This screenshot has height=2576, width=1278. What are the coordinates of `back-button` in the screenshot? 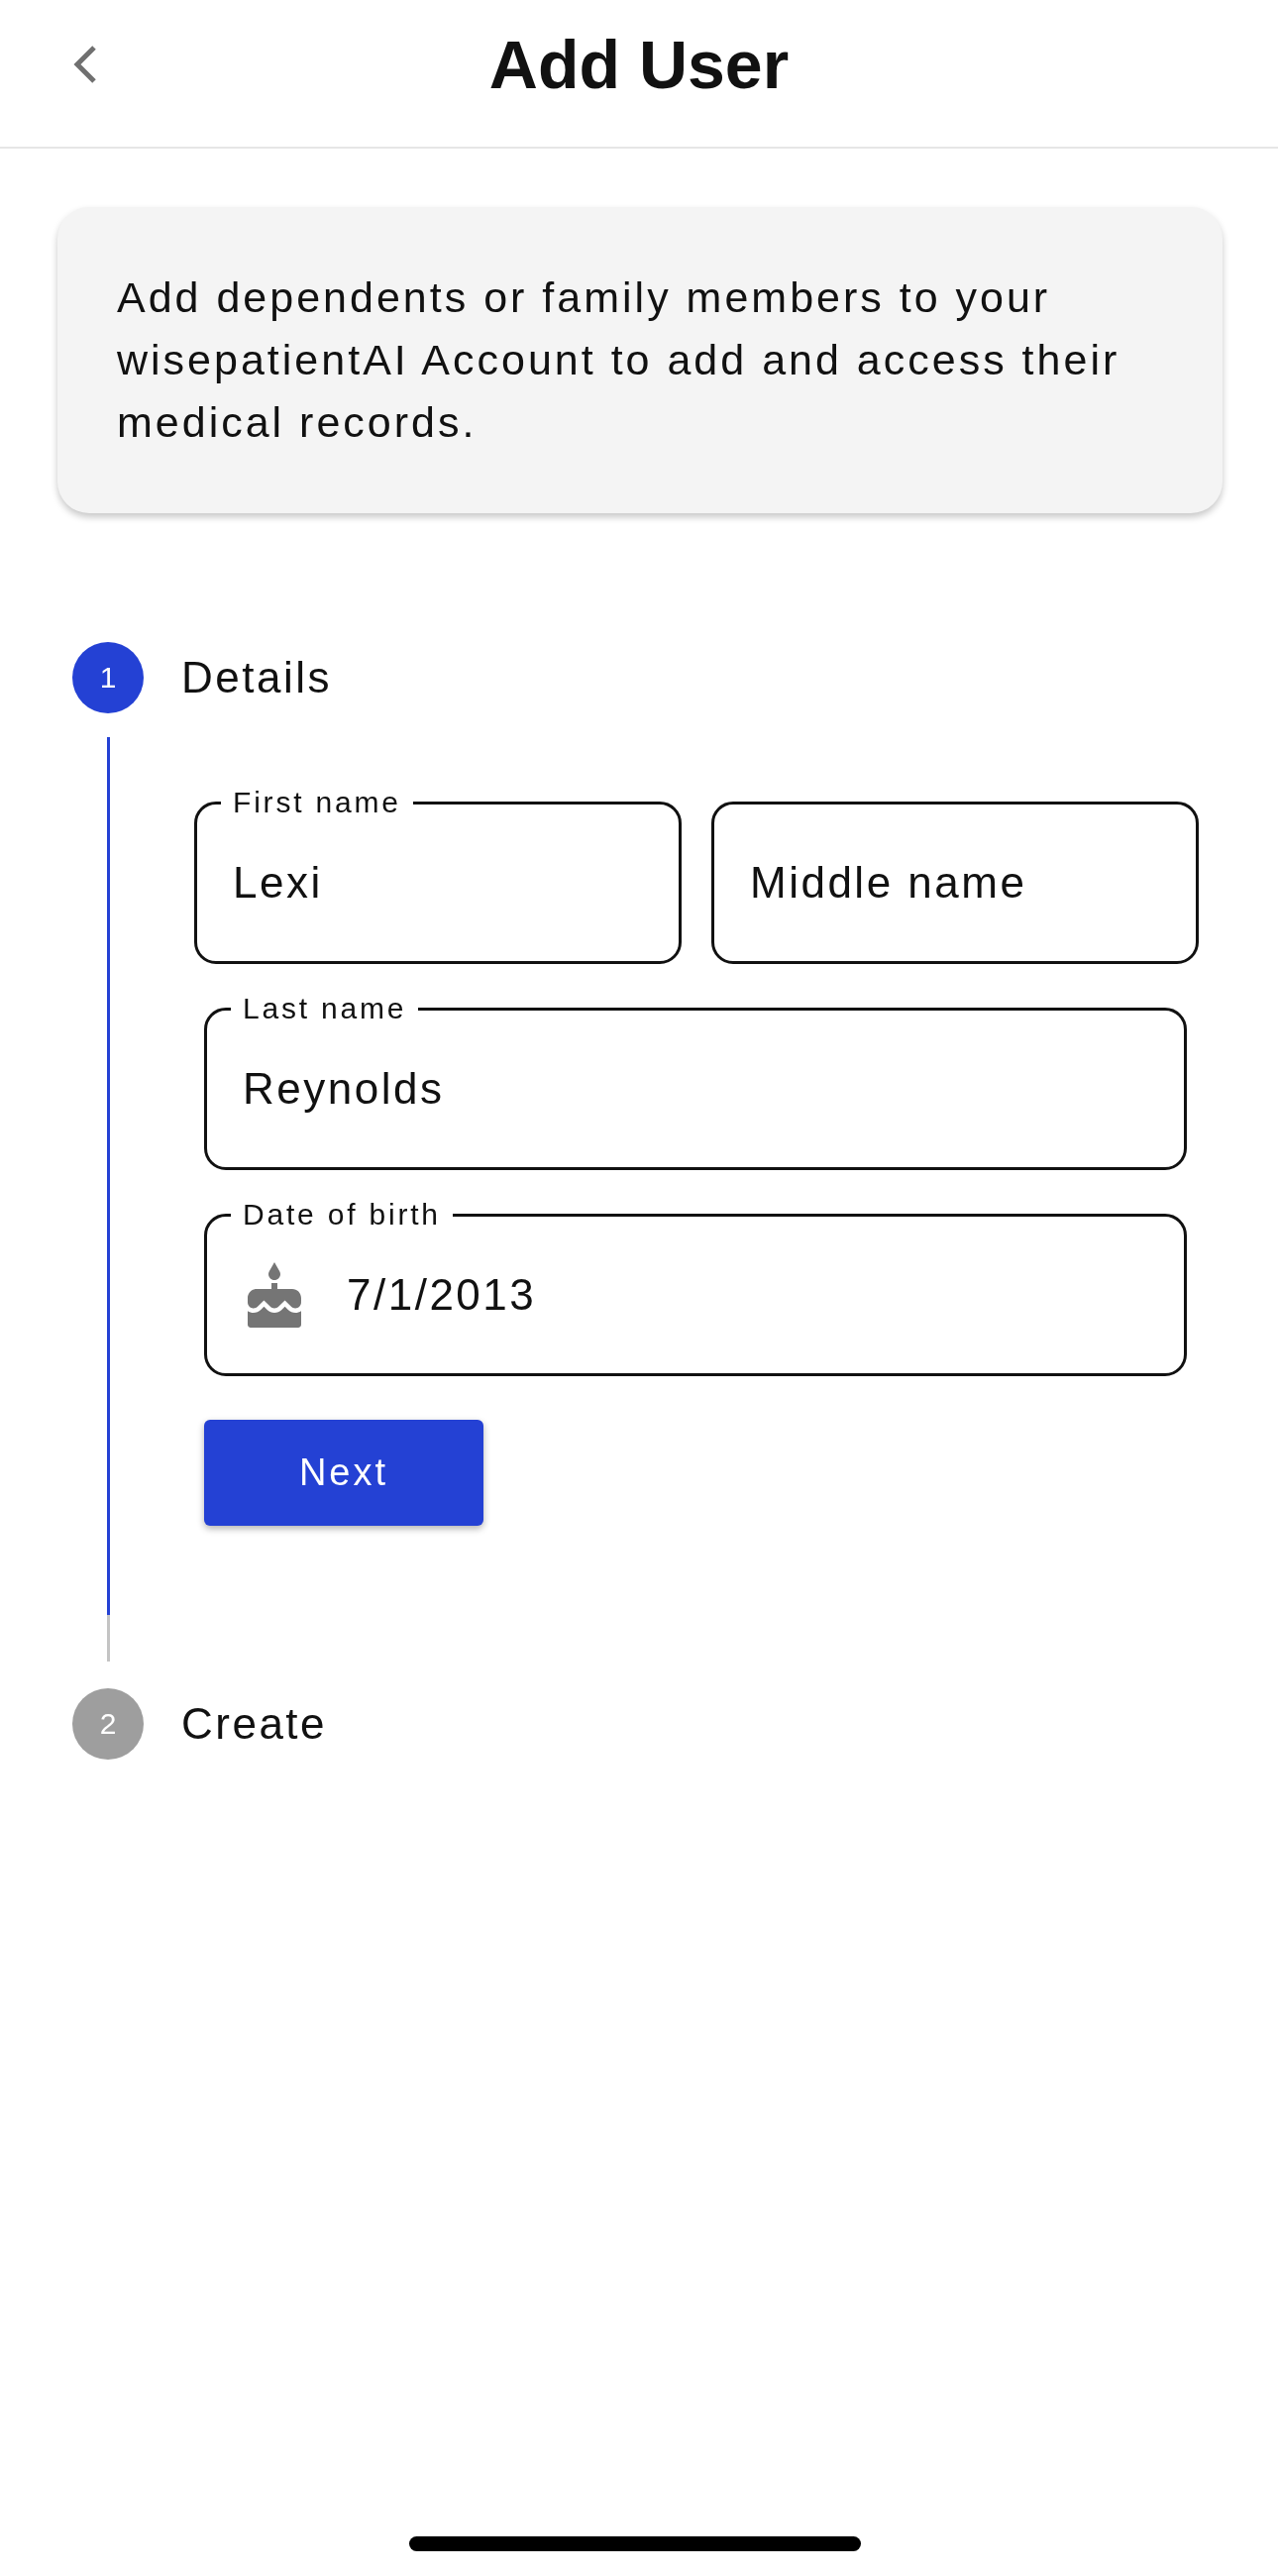 It's located at (85, 64).